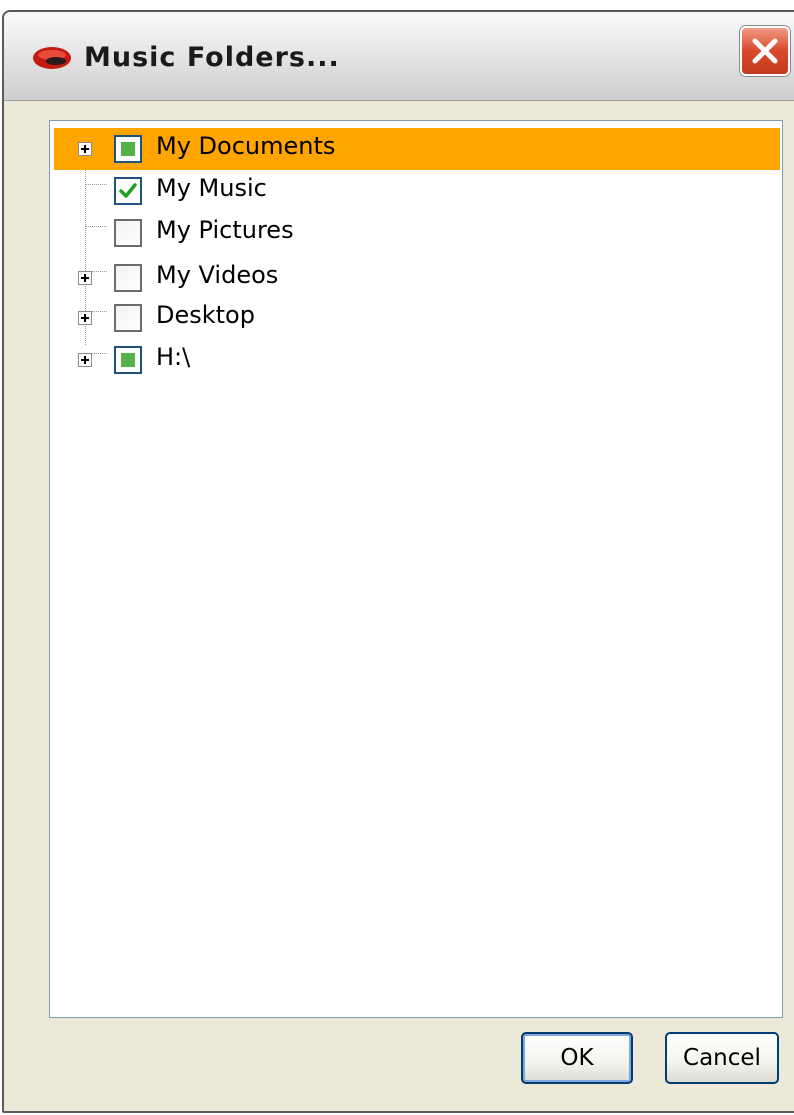 Image resolution: width=794 pixels, height=1115 pixels. What do you see at coordinates (415, 191) in the screenshot?
I see `tree-item-my-music: My Music` at bounding box center [415, 191].